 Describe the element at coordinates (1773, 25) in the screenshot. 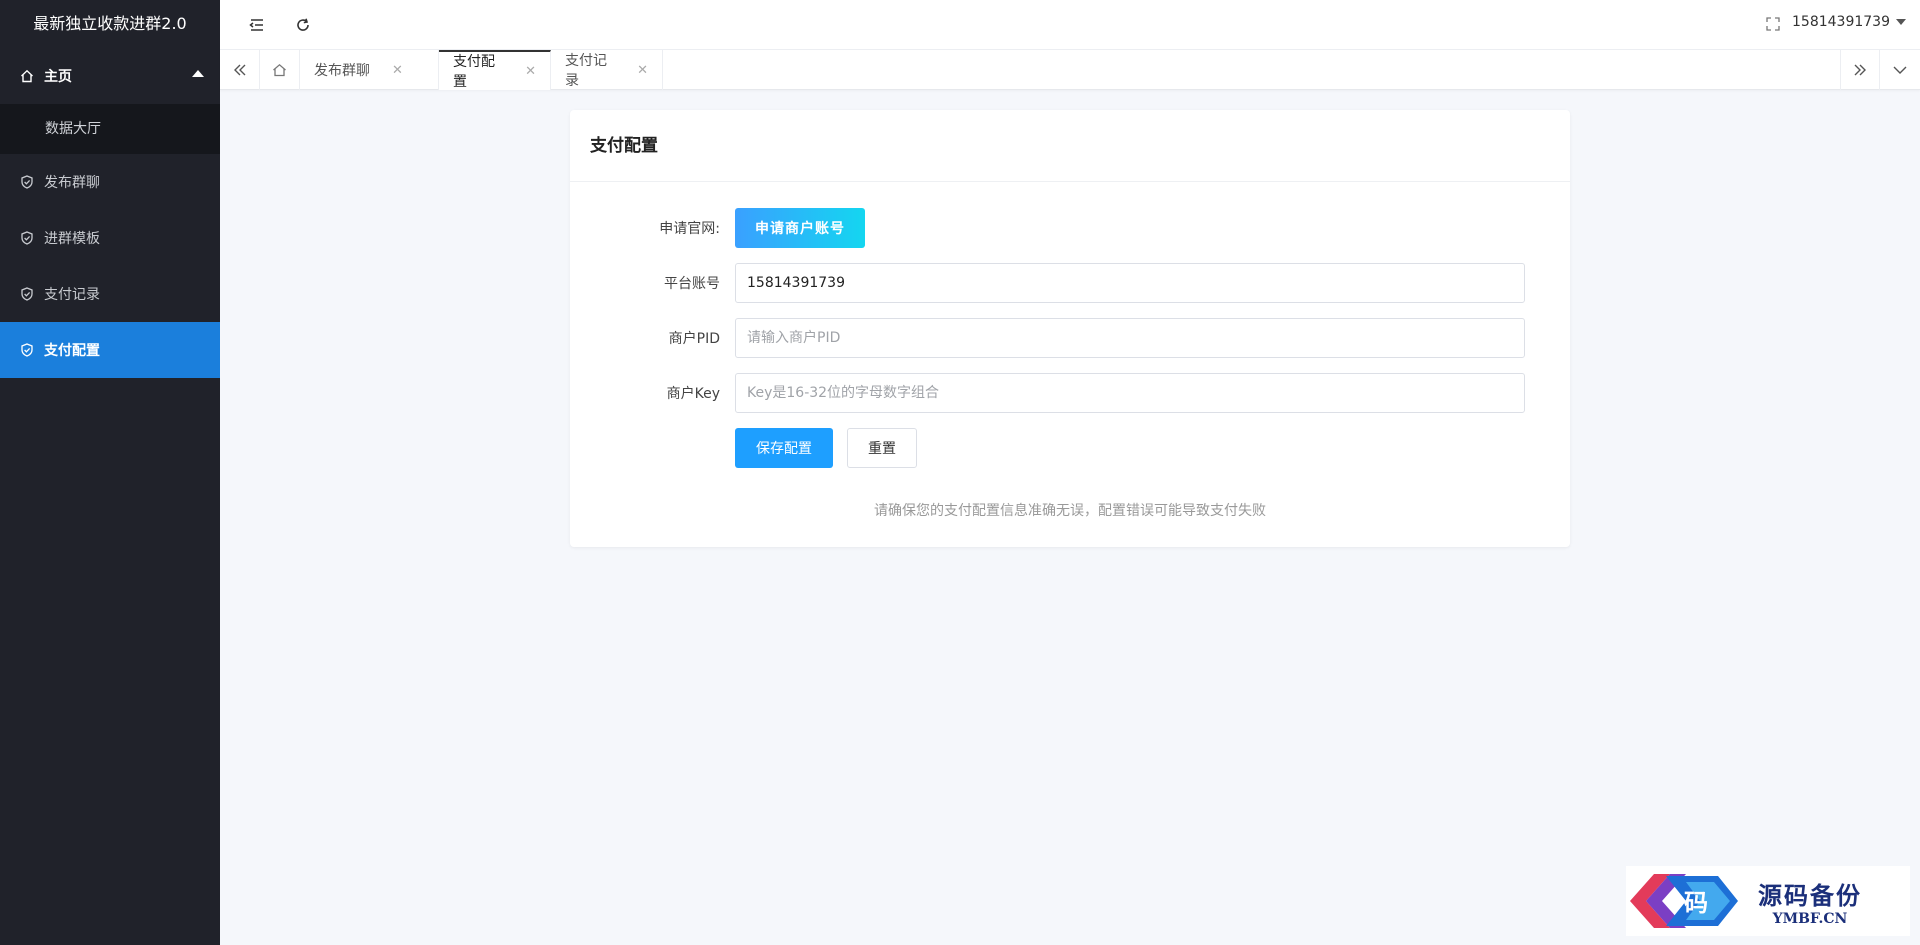

I see `fullscreen-icon` at that location.